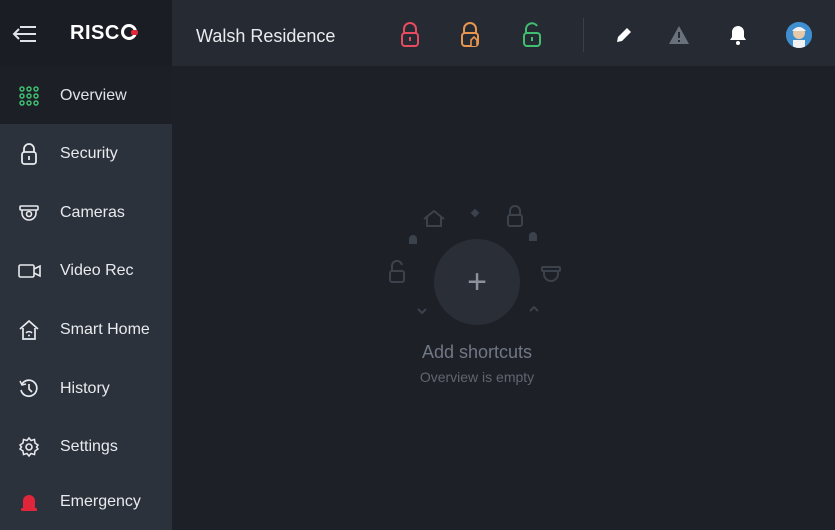  What do you see at coordinates (29, 330) in the screenshot?
I see `smart-home-icon` at bounding box center [29, 330].